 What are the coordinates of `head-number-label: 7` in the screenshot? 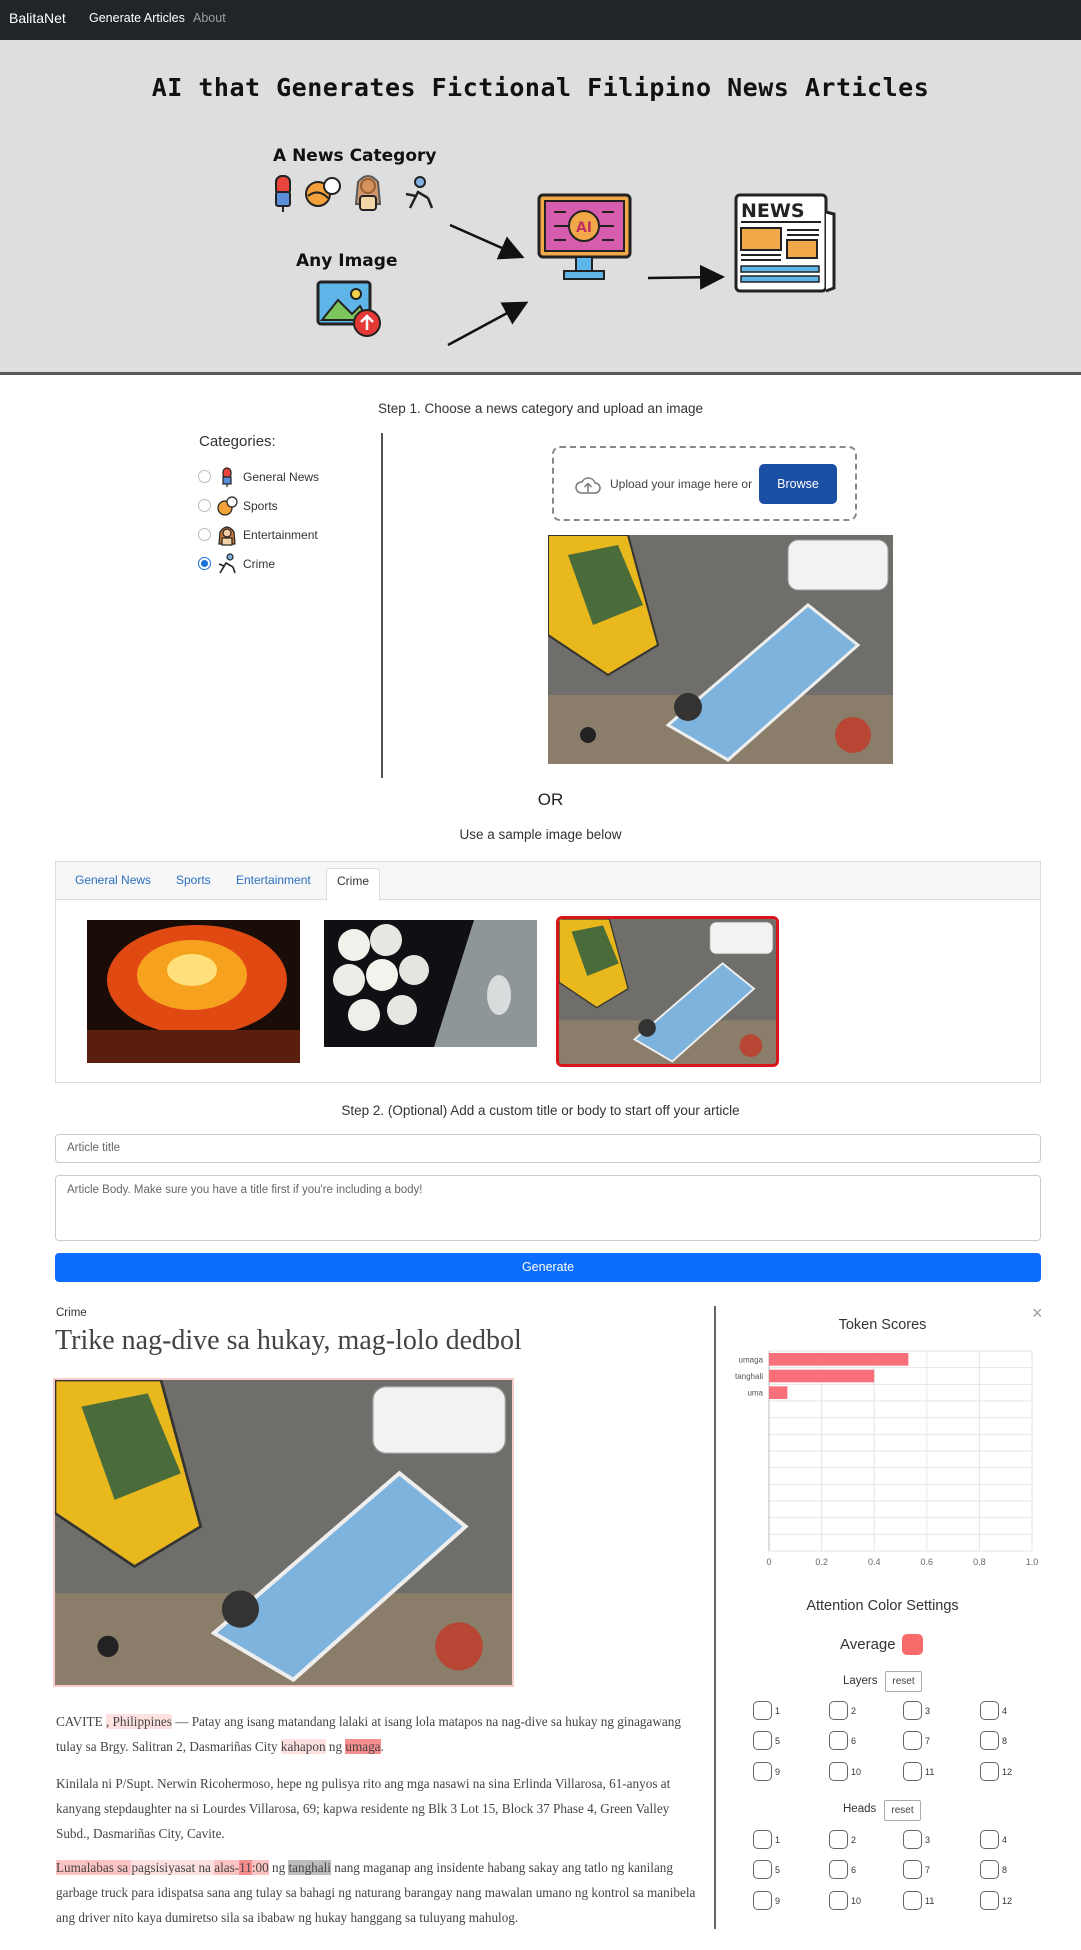 It's located at (928, 1870).